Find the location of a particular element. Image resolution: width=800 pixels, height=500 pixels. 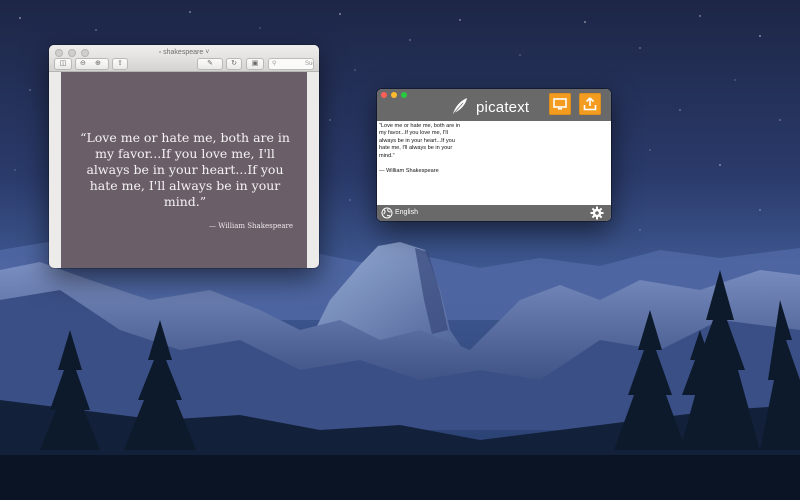

picatext-header: picatext is located at coordinates (494, 105).